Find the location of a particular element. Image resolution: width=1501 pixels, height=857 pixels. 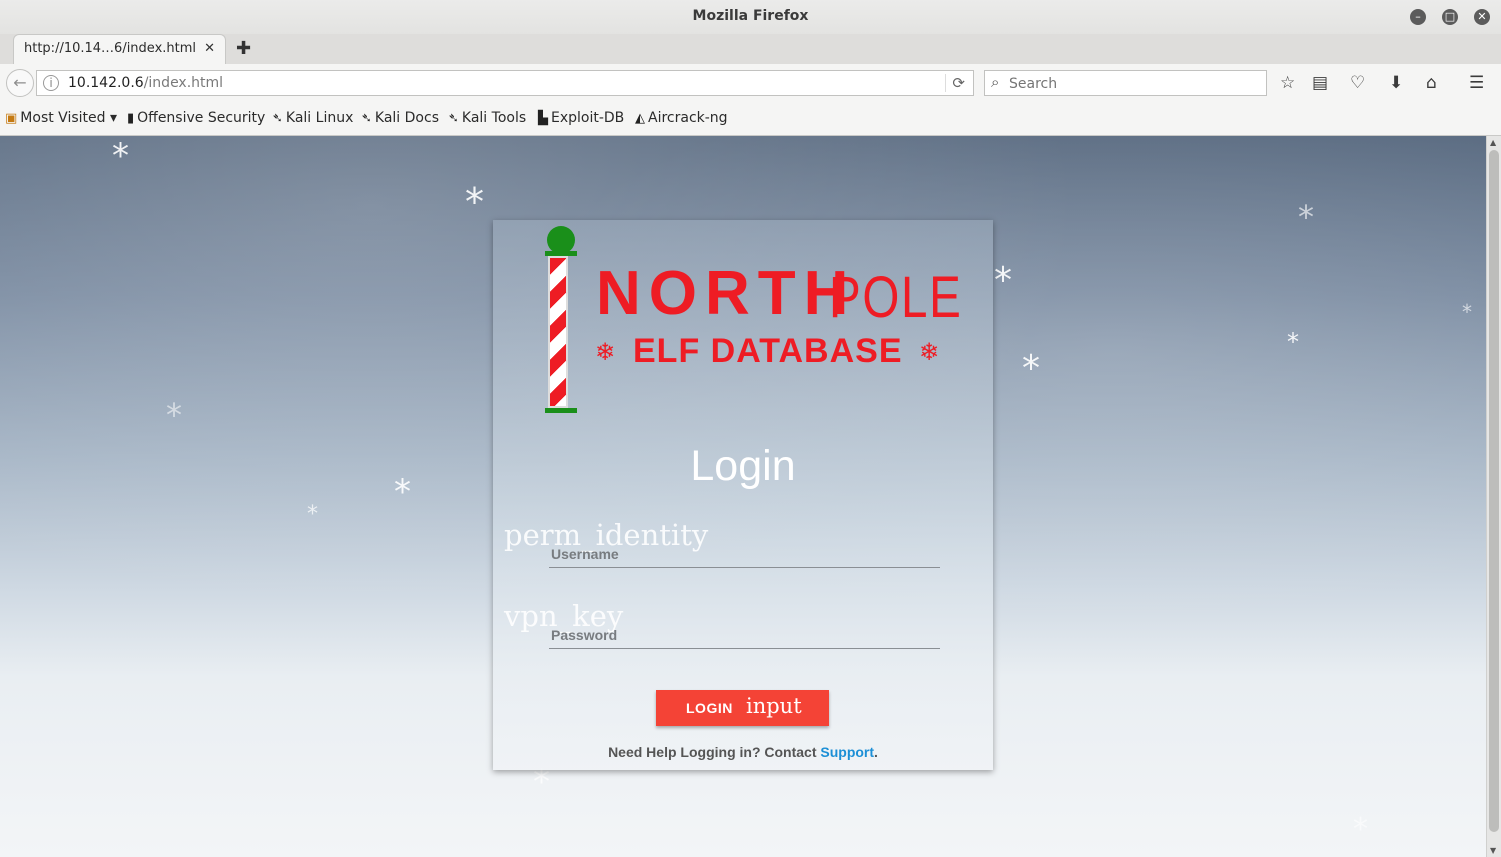

bookmark-kali-docs: ➴ Kali Docs is located at coordinates (400, 118).